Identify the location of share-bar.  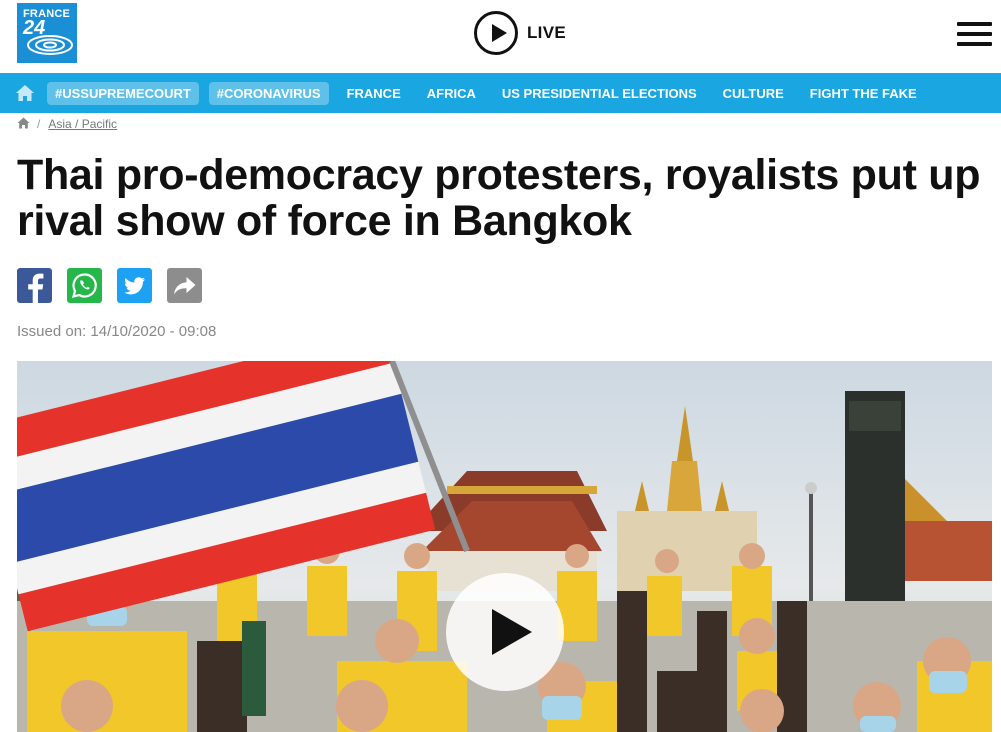
(117, 285).